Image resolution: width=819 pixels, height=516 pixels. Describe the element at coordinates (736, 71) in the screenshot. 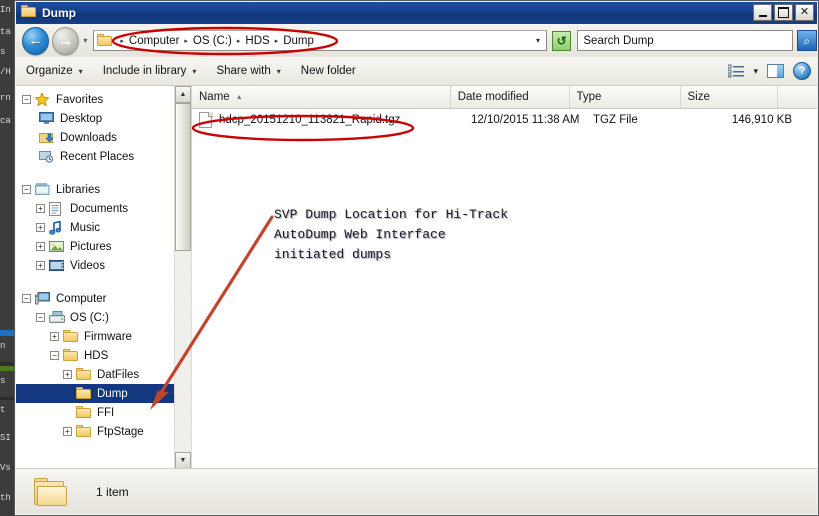

I see `view-list-icon` at that location.